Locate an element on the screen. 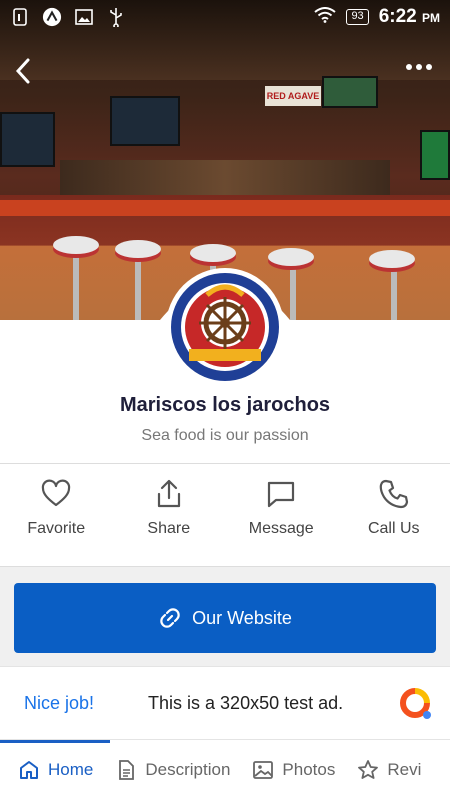 The height and width of the screenshot is (800, 450). more-horizontal-icon is located at coordinates (409, 67).